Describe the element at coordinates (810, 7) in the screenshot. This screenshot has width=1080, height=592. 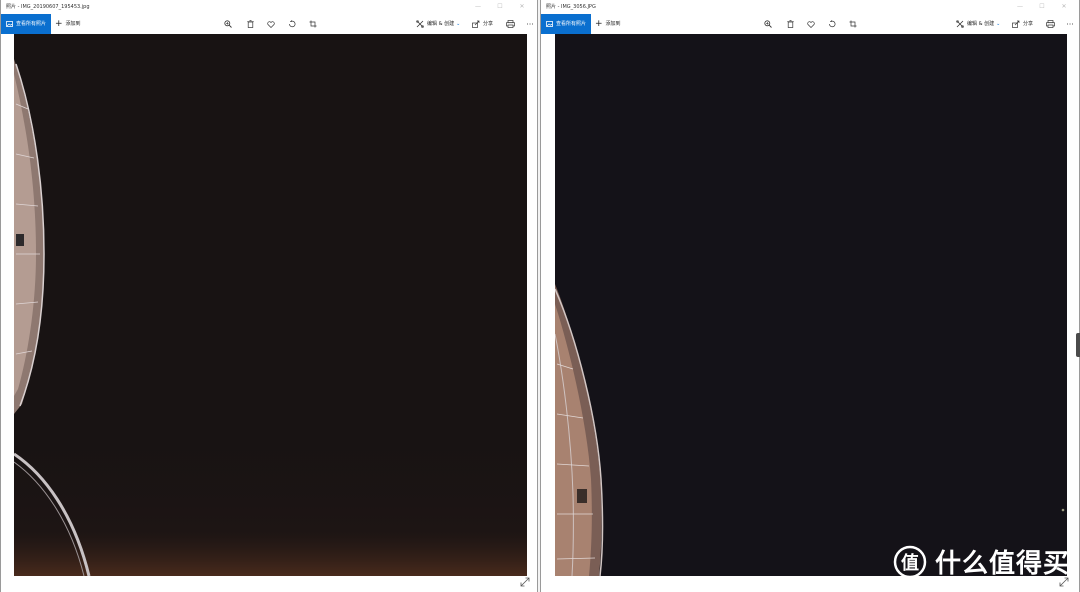
I see `title-bar: 照片 - IMG_3056.JPG — ☐ ✕` at that location.